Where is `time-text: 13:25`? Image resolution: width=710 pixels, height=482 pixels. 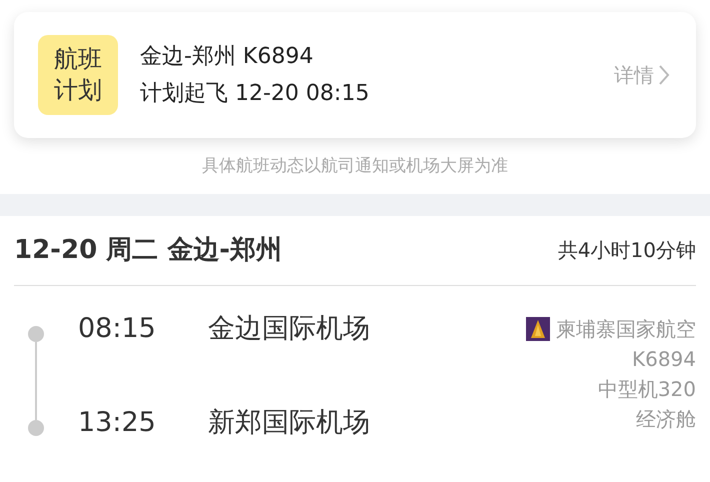 time-text: 13:25 is located at coordinates (117, 423).